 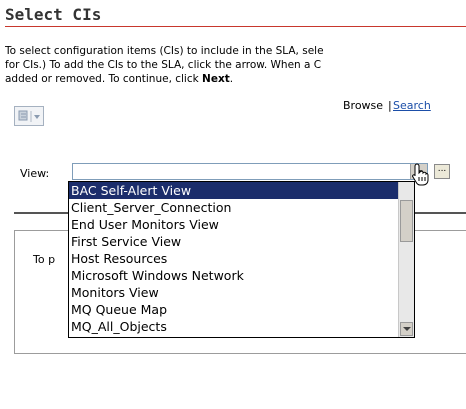 I want to click on view-option-client-server-connection: Client_Server_Connection, so click(x=234, y=207).